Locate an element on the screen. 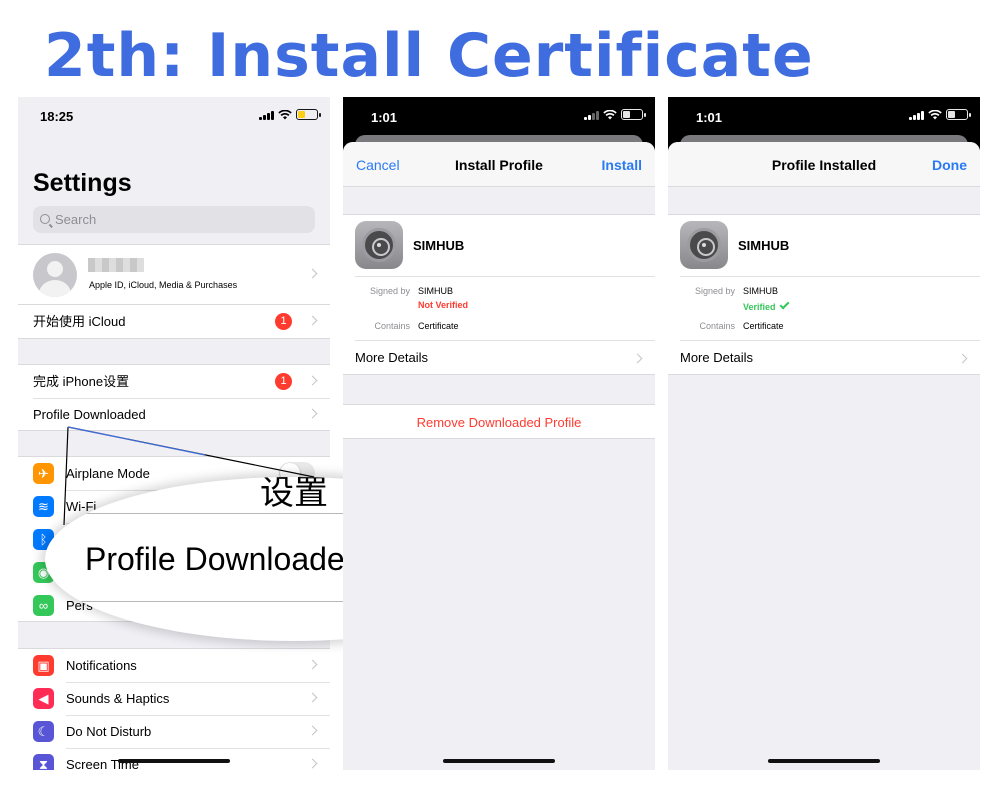 The height and width of the screenshot is (800, 1000). page-title: Settings is located at coordinates (82, 183).